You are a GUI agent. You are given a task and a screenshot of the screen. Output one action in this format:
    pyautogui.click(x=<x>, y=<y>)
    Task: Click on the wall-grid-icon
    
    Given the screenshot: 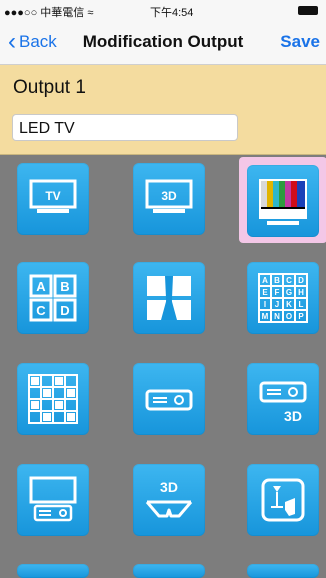 What is the action you would take?
    pyautogui.click(x=53, y=399)
    